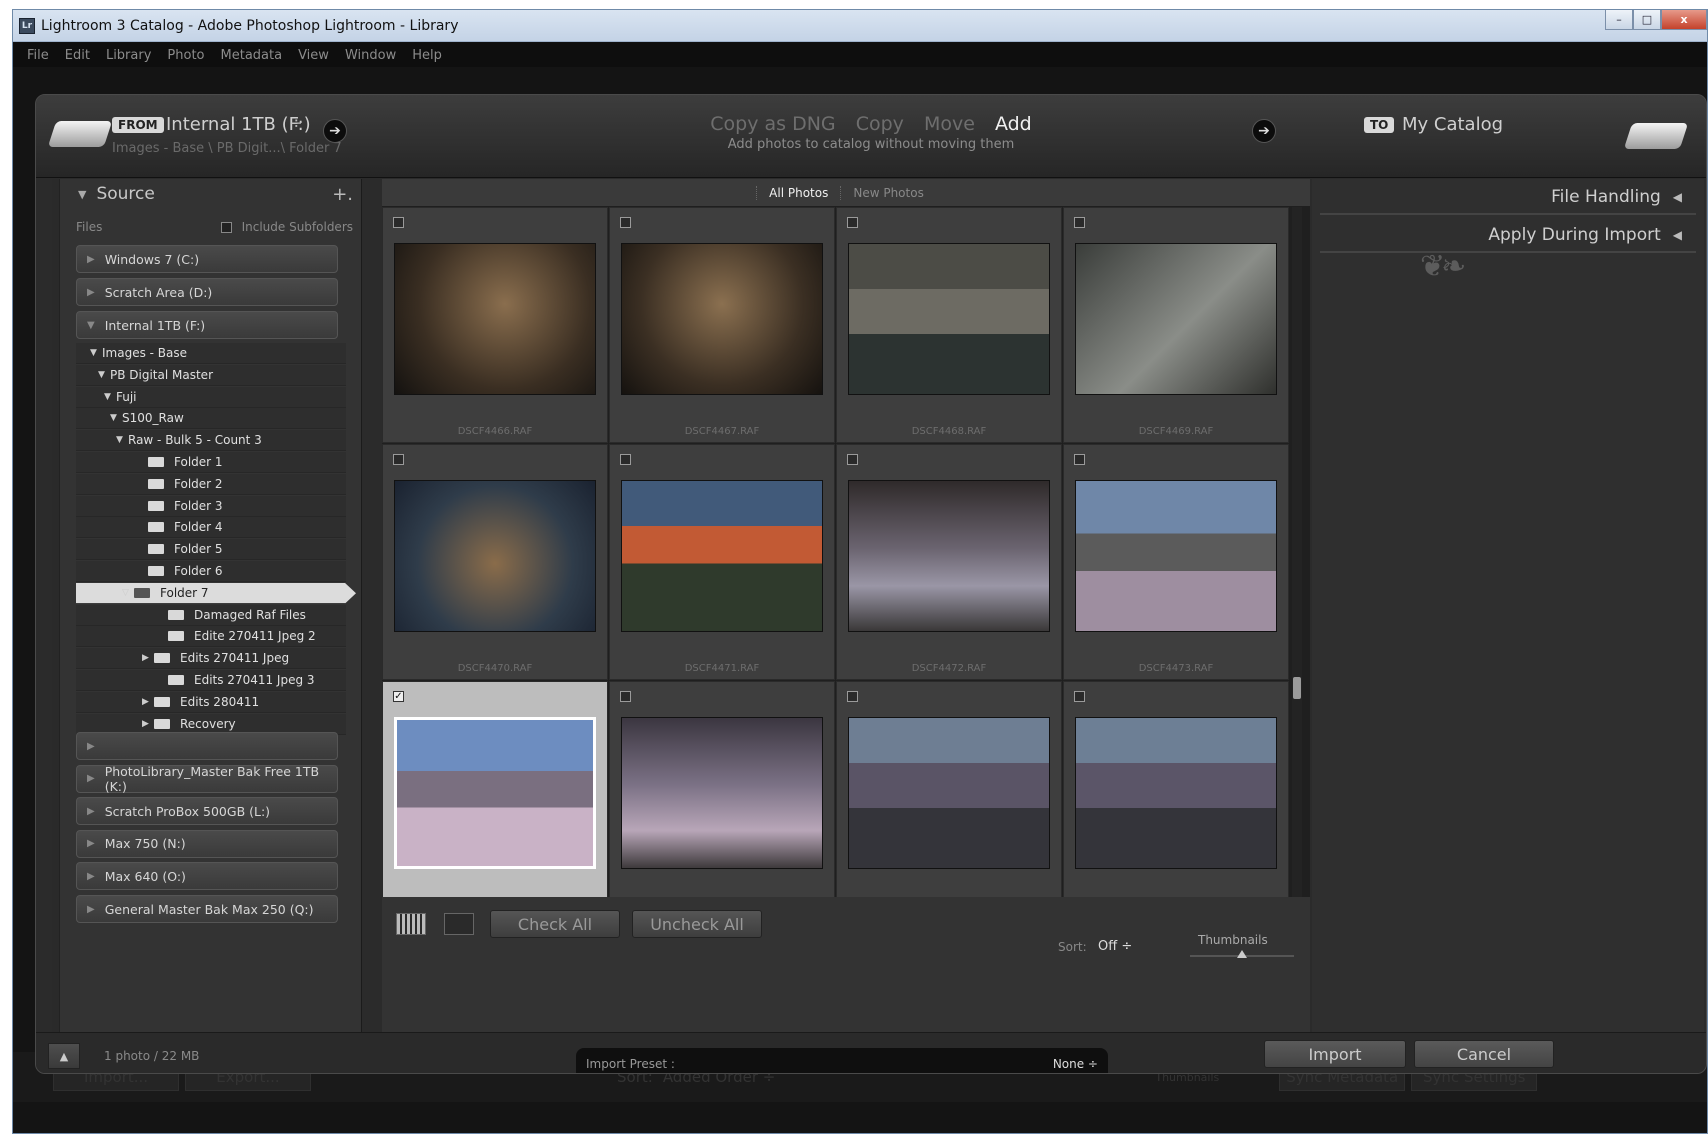 The height and width of the screenshot is (1134, 1708). I want to click on import-button: Import, so click(1335, 1054).